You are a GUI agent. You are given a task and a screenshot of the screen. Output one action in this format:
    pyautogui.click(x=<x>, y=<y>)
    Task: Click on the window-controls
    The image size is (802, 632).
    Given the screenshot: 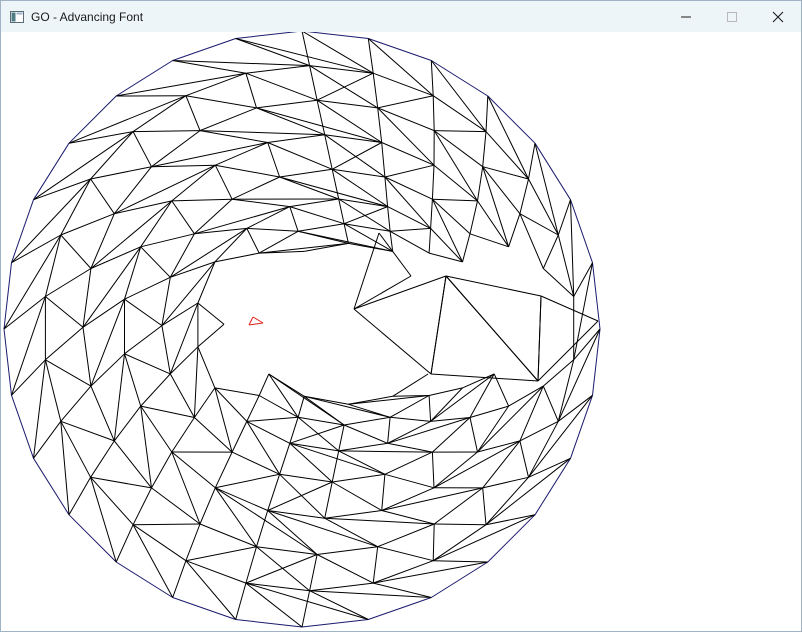 What is the action you would take?
    pyautogui.click(x=732, y=16)
    